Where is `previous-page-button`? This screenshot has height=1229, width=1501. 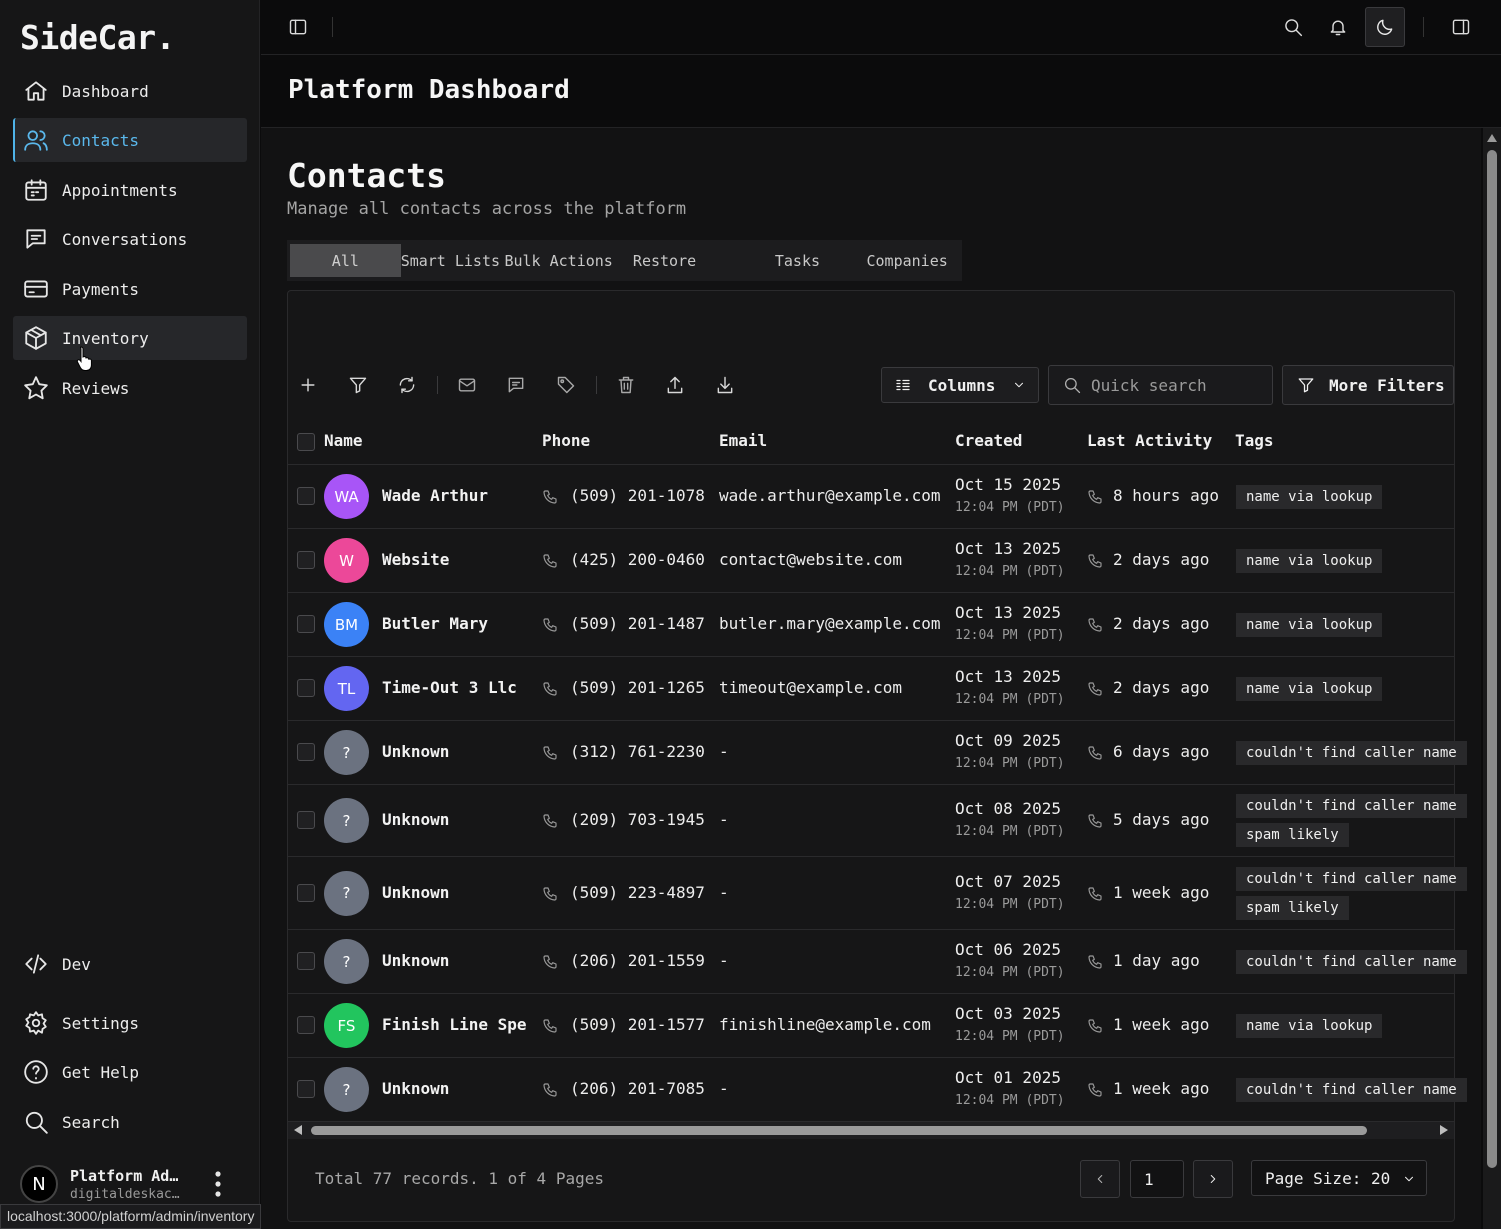
previous-page-button is located at coordinates (1100, 1179).